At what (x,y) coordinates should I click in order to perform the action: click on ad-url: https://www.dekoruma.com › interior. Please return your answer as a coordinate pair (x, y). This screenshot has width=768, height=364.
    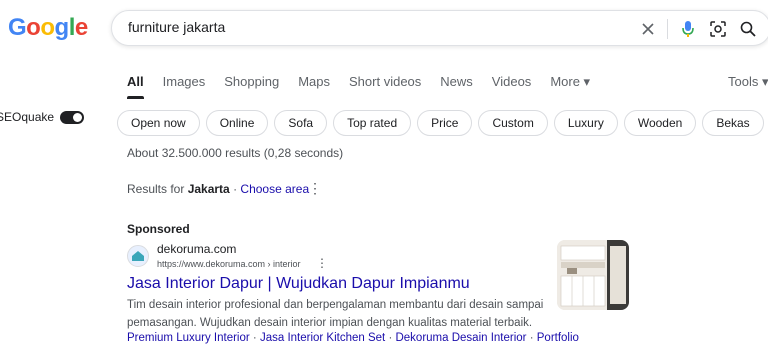
    Looking at the image, I should click on (229, 264).